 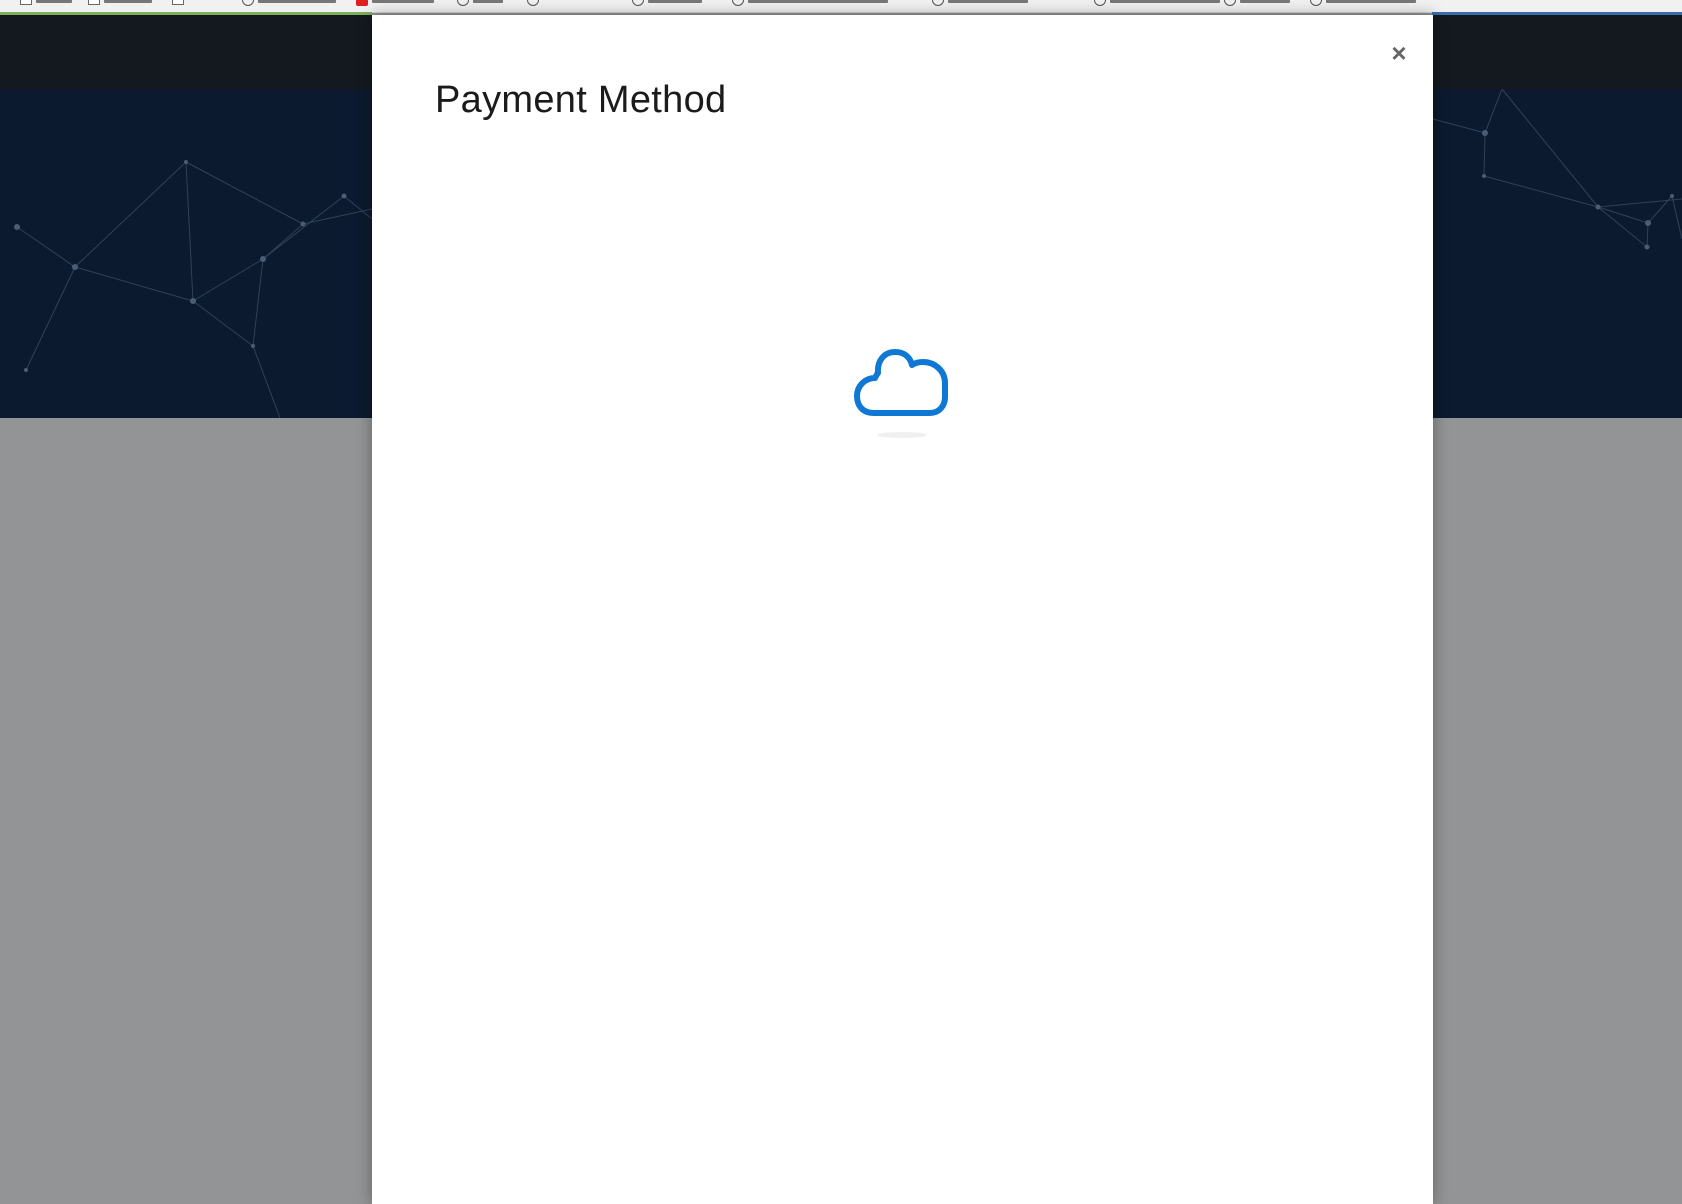 I want to click on loading-indicator, so click(x=902, y=395).